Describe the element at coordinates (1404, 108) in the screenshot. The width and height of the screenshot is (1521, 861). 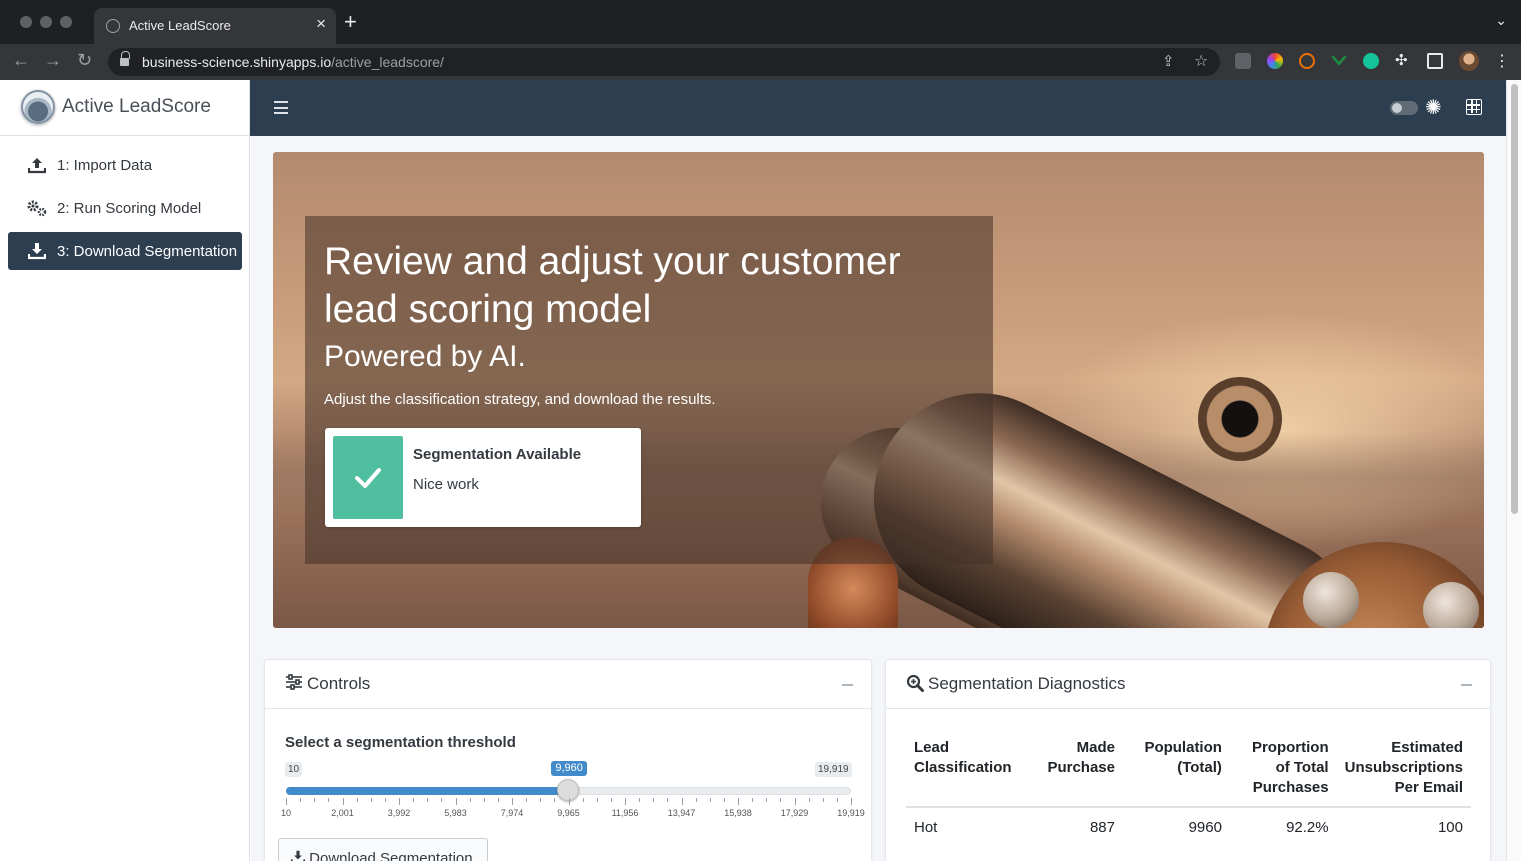
I see `dark-mode-toggle` at that location.